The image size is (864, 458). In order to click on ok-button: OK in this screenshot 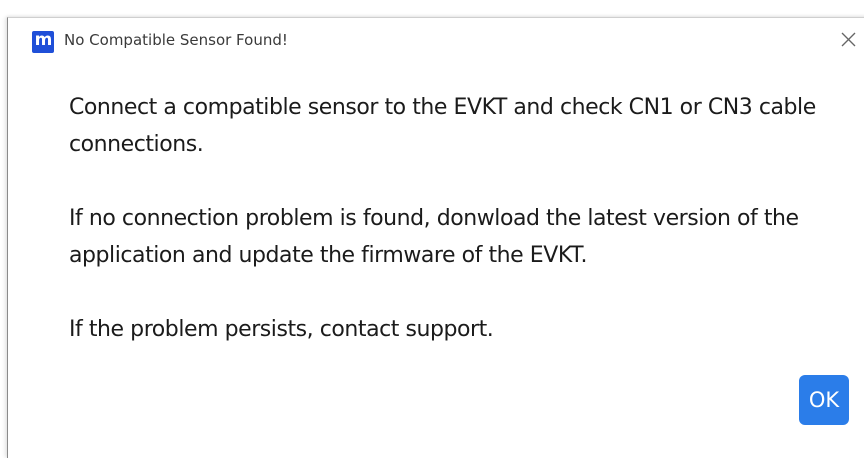, I will do `click(824, 400)`.